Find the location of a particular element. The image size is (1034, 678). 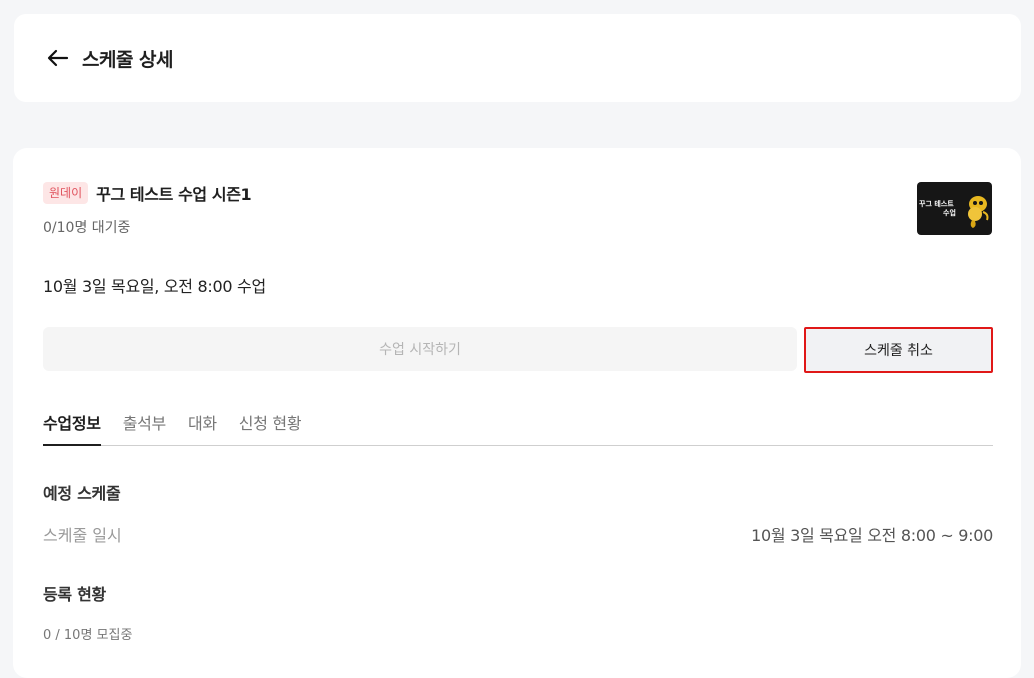

schedule-time-label: 스케줄 일시 is located at coordinates (82, 535).